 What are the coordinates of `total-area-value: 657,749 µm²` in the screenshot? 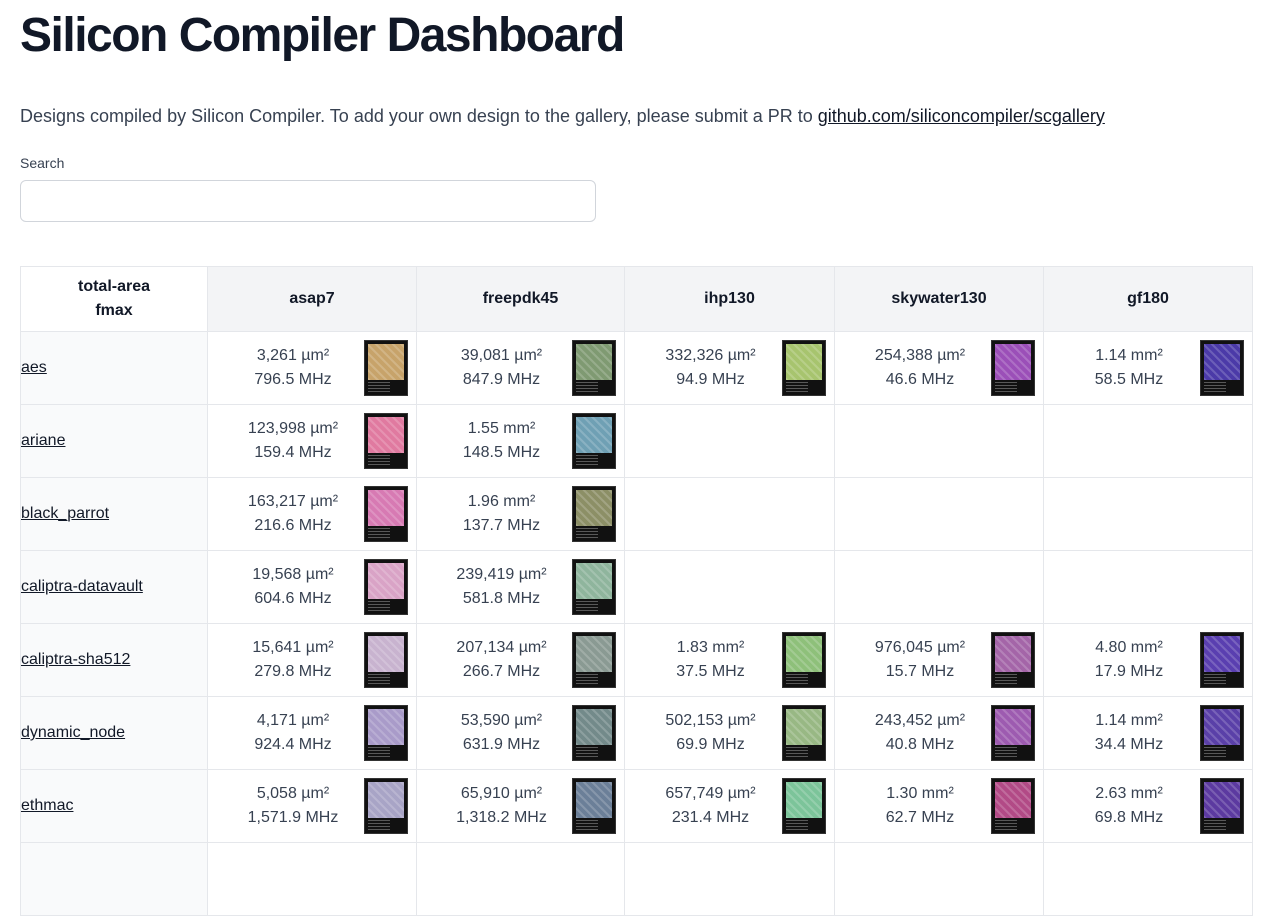 It's located at (710, 793).